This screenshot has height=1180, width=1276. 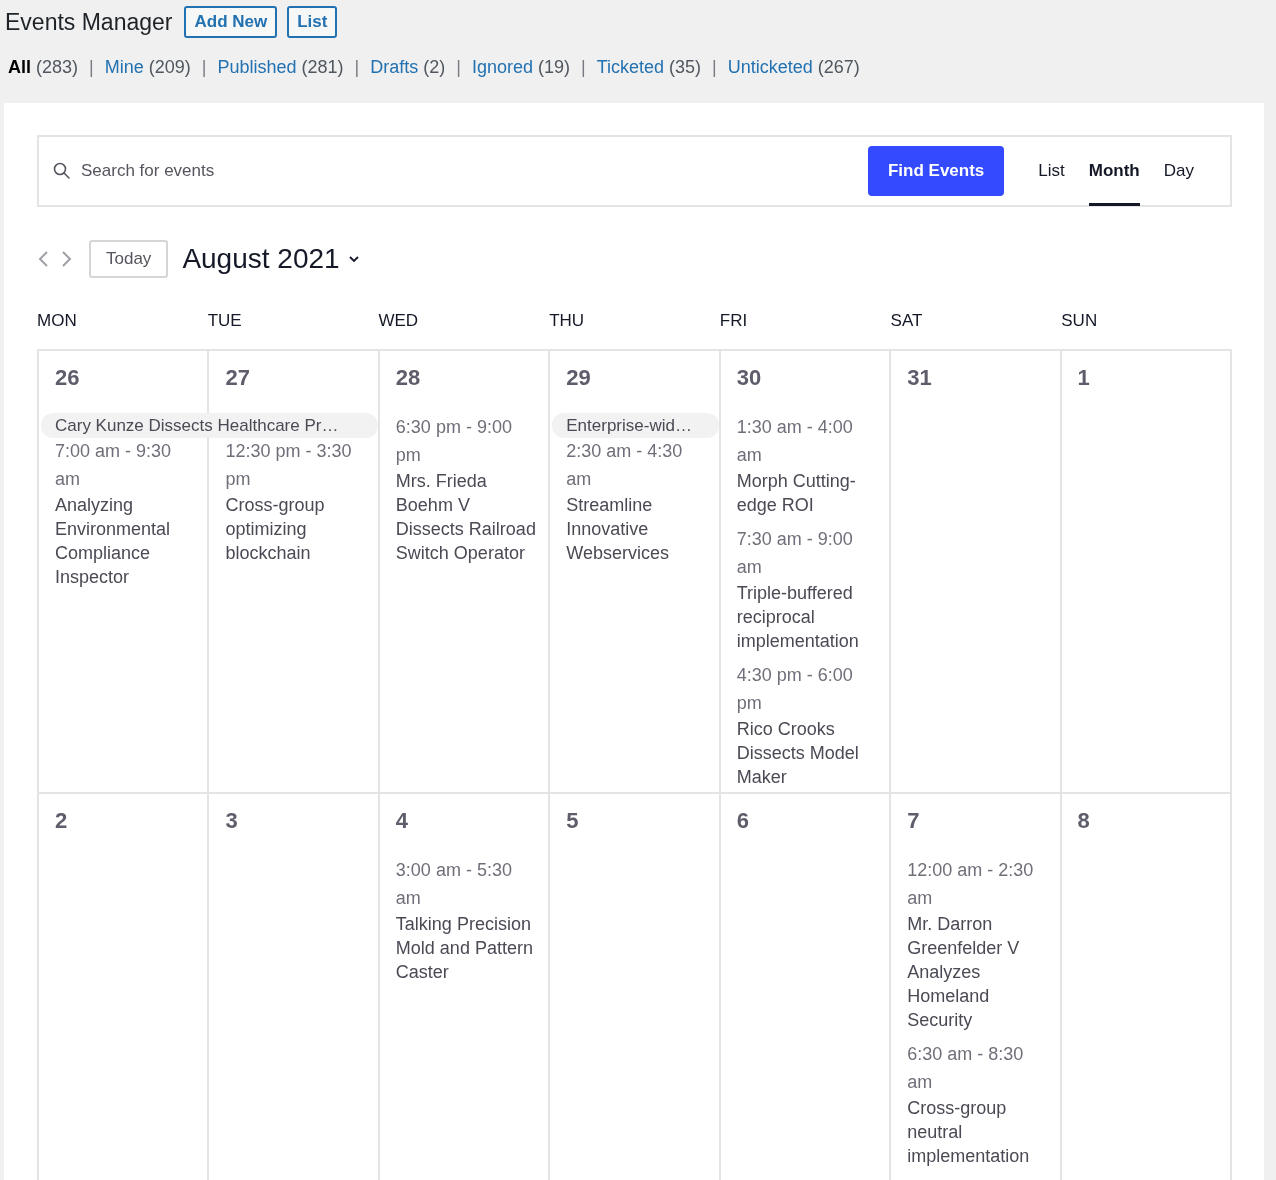 I want to click on day-number: 27, so click(x=237, y=378).